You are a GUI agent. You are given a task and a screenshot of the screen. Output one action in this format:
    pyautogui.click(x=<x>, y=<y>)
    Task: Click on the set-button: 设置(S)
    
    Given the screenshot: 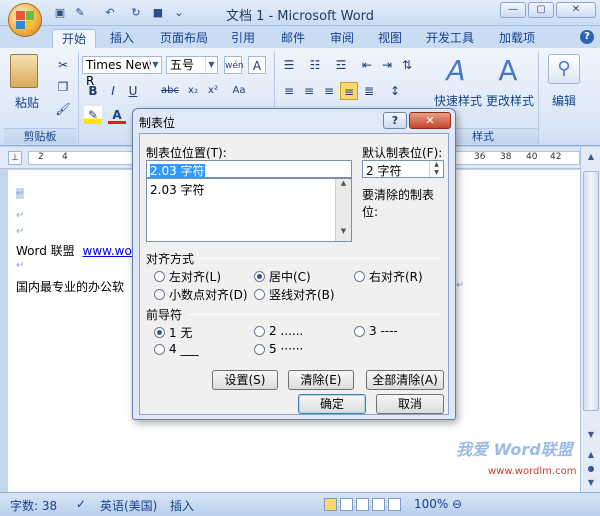 What is the action you would take?
    pyautogui.click(x=245, y=380)
    